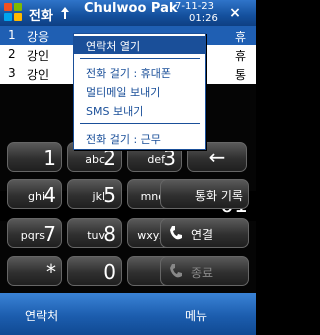  I want to click on menu-item-label: 연락처 열기, so click(113, 46).